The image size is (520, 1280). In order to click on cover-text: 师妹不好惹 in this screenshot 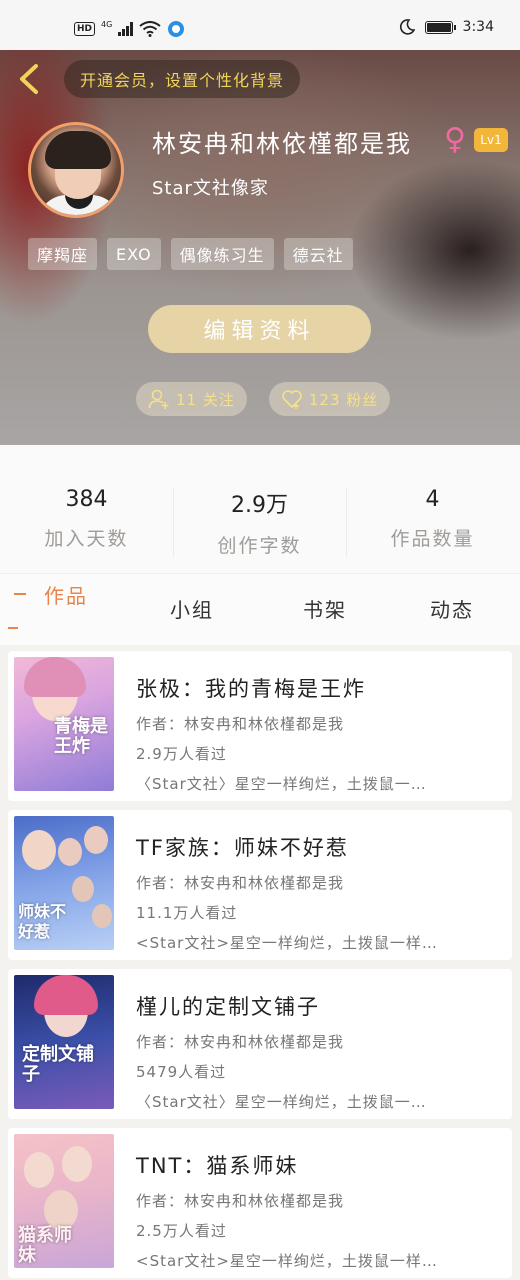, I will do `click(42, 921)`.